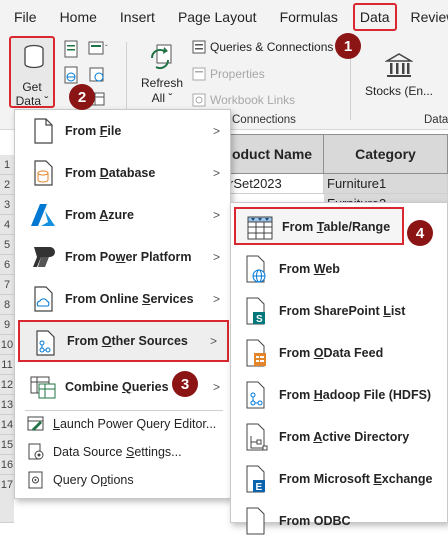 The height and width of the screenshot is (542, 448). What do you see at coordinates (7, 185) in the screenshot?
I see `row-header: 2` at bounding box center [7, 185].